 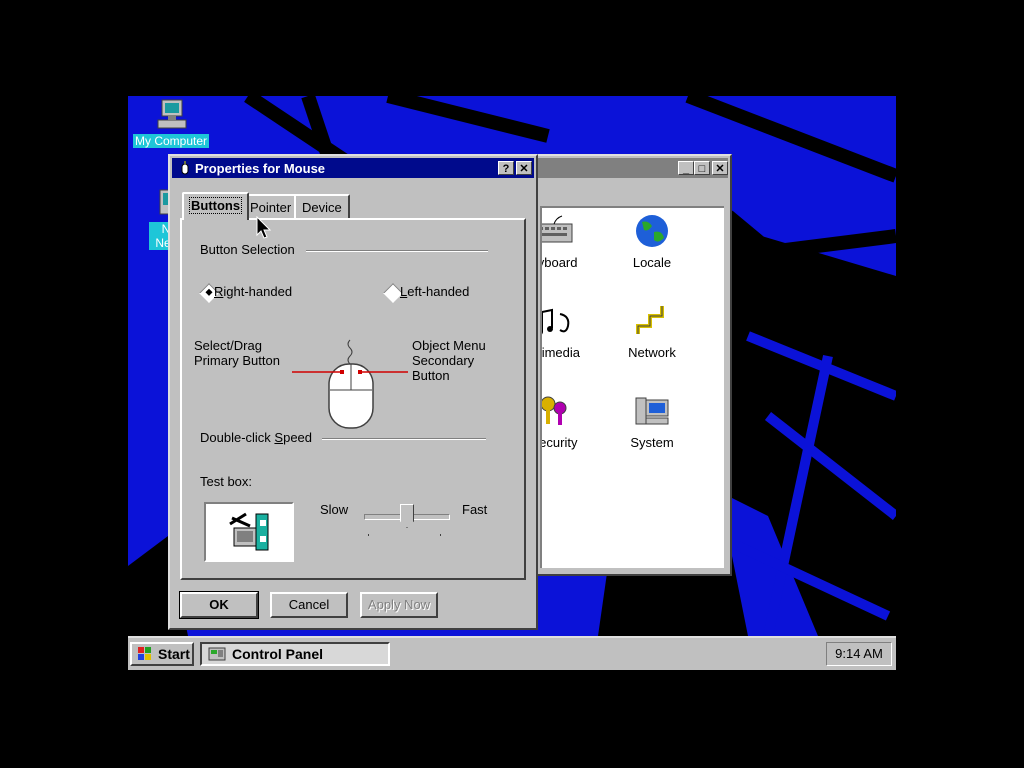 What do you see at coordinates (350, 384) in the screenshot?
I see `mouse-diagram-icon` at bounding box center [350, 384].